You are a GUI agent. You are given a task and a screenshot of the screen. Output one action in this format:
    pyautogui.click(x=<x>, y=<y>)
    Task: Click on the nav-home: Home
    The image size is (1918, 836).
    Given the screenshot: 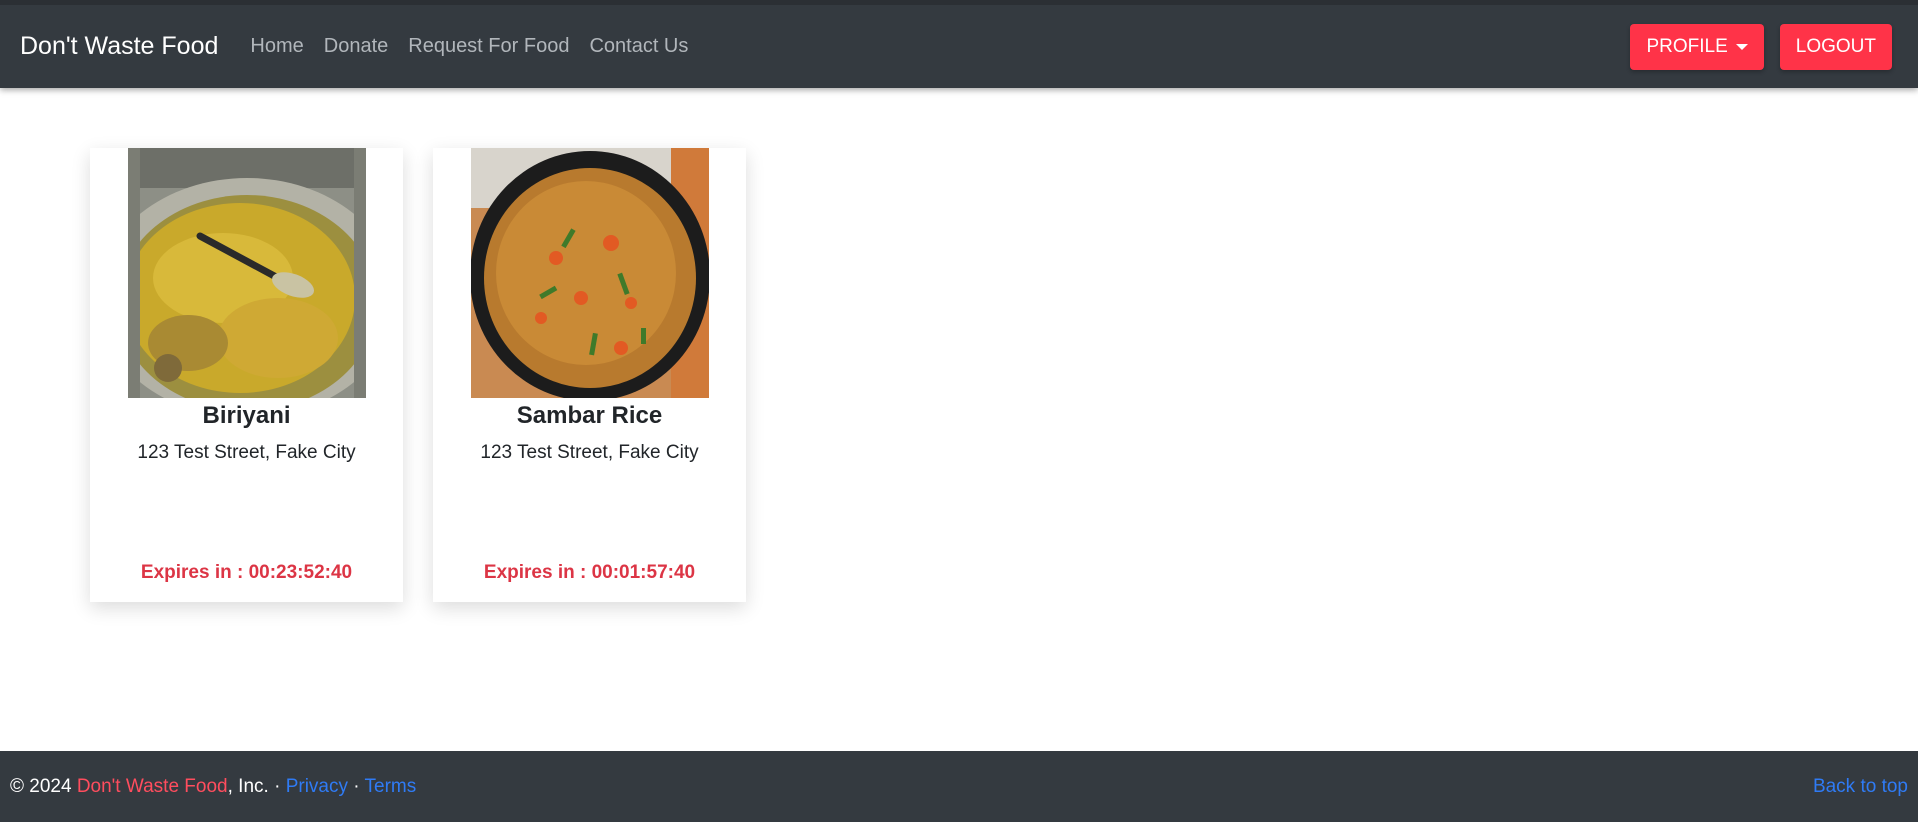 What is the action you would take?
    pyautogui.click(x=276, y=46)
    